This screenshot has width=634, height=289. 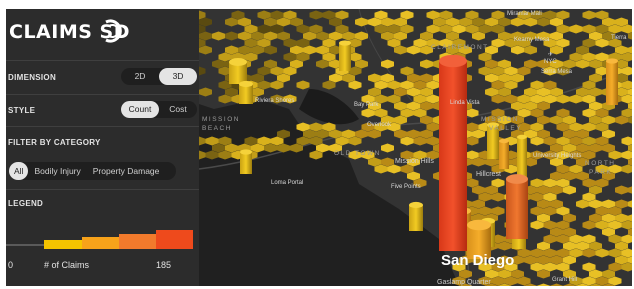 I want to click on label-tierra: Tierra, so click(x=619, y=38).